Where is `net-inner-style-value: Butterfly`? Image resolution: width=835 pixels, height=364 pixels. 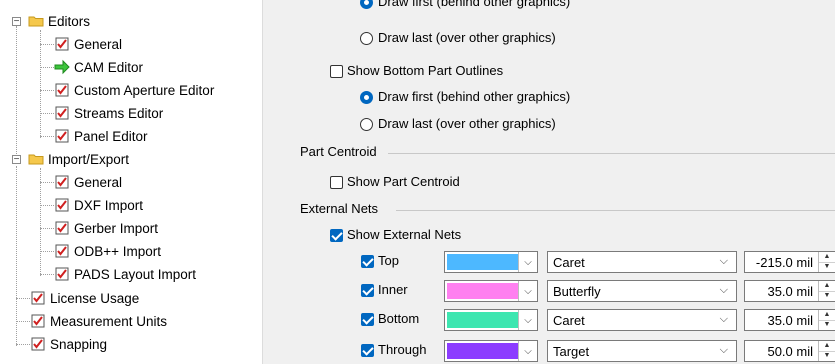 net-inner-style-value: Butterfly is located at coordinates (577, 291).